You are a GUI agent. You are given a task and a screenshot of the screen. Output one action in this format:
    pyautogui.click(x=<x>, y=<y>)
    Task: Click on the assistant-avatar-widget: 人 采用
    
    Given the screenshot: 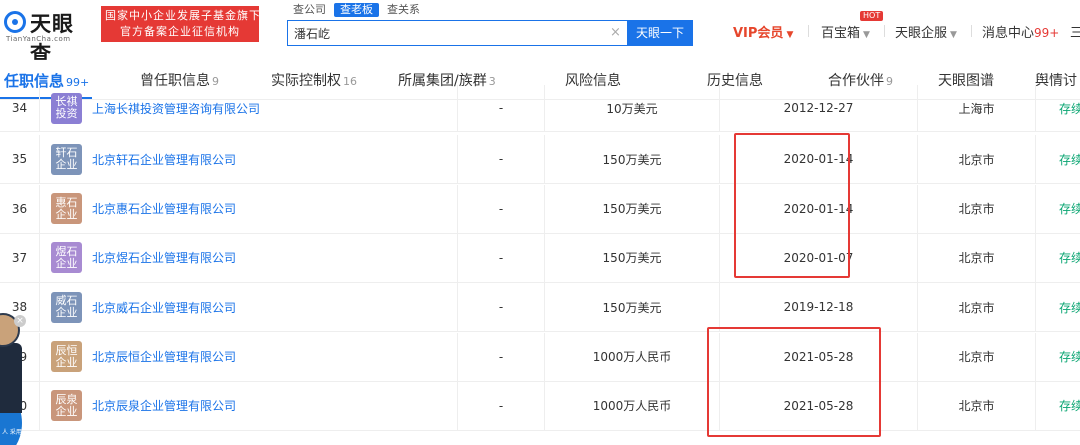 What is the action you would take?
    pyautogui.click(x=11, y=379)
    